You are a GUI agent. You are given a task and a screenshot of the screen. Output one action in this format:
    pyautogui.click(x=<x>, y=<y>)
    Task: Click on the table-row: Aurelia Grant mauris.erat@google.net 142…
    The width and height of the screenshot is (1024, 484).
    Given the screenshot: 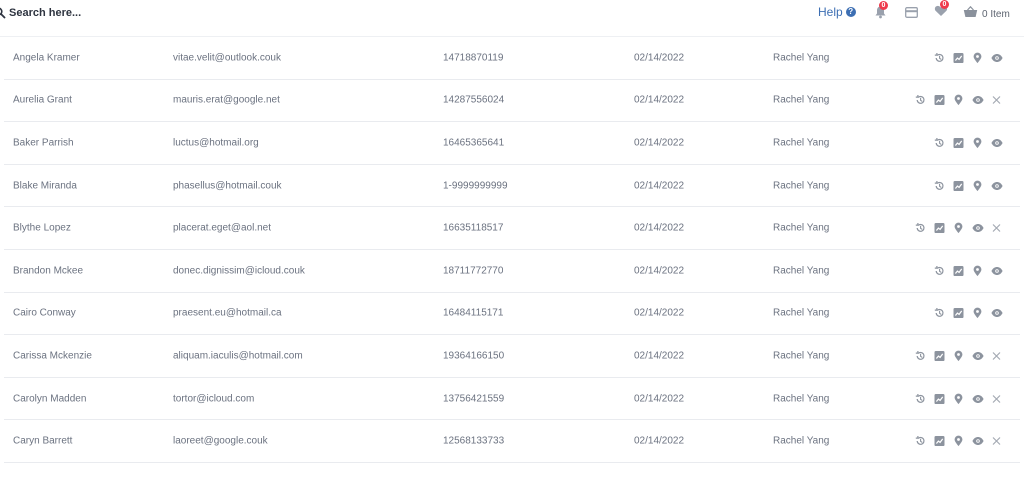 What is the action you would take?
    pyautogui.click(x=512, y=101)
    